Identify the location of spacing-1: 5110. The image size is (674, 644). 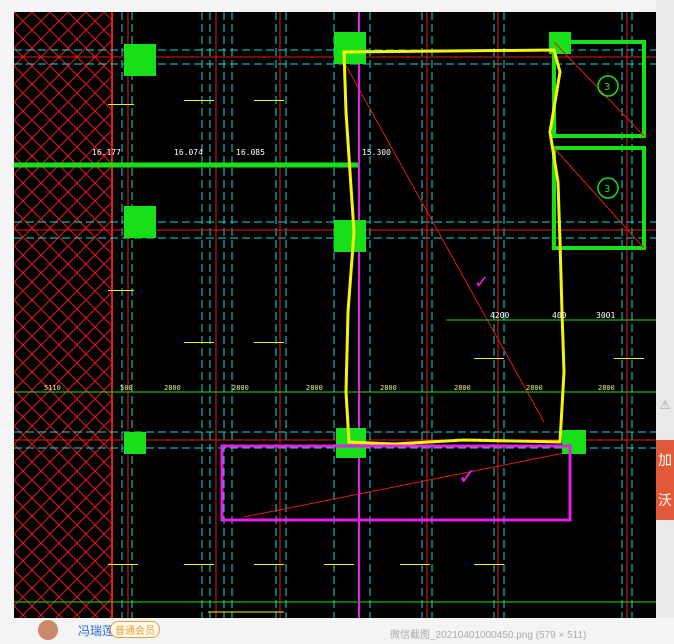
(52, 388).